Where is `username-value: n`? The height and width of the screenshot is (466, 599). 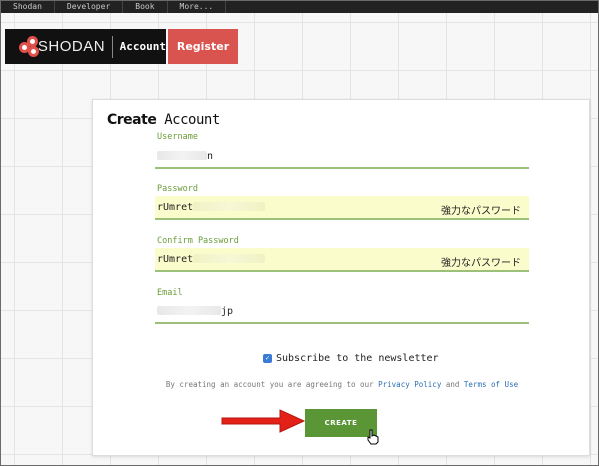
username-value: n is located at coordinates (185, 156).